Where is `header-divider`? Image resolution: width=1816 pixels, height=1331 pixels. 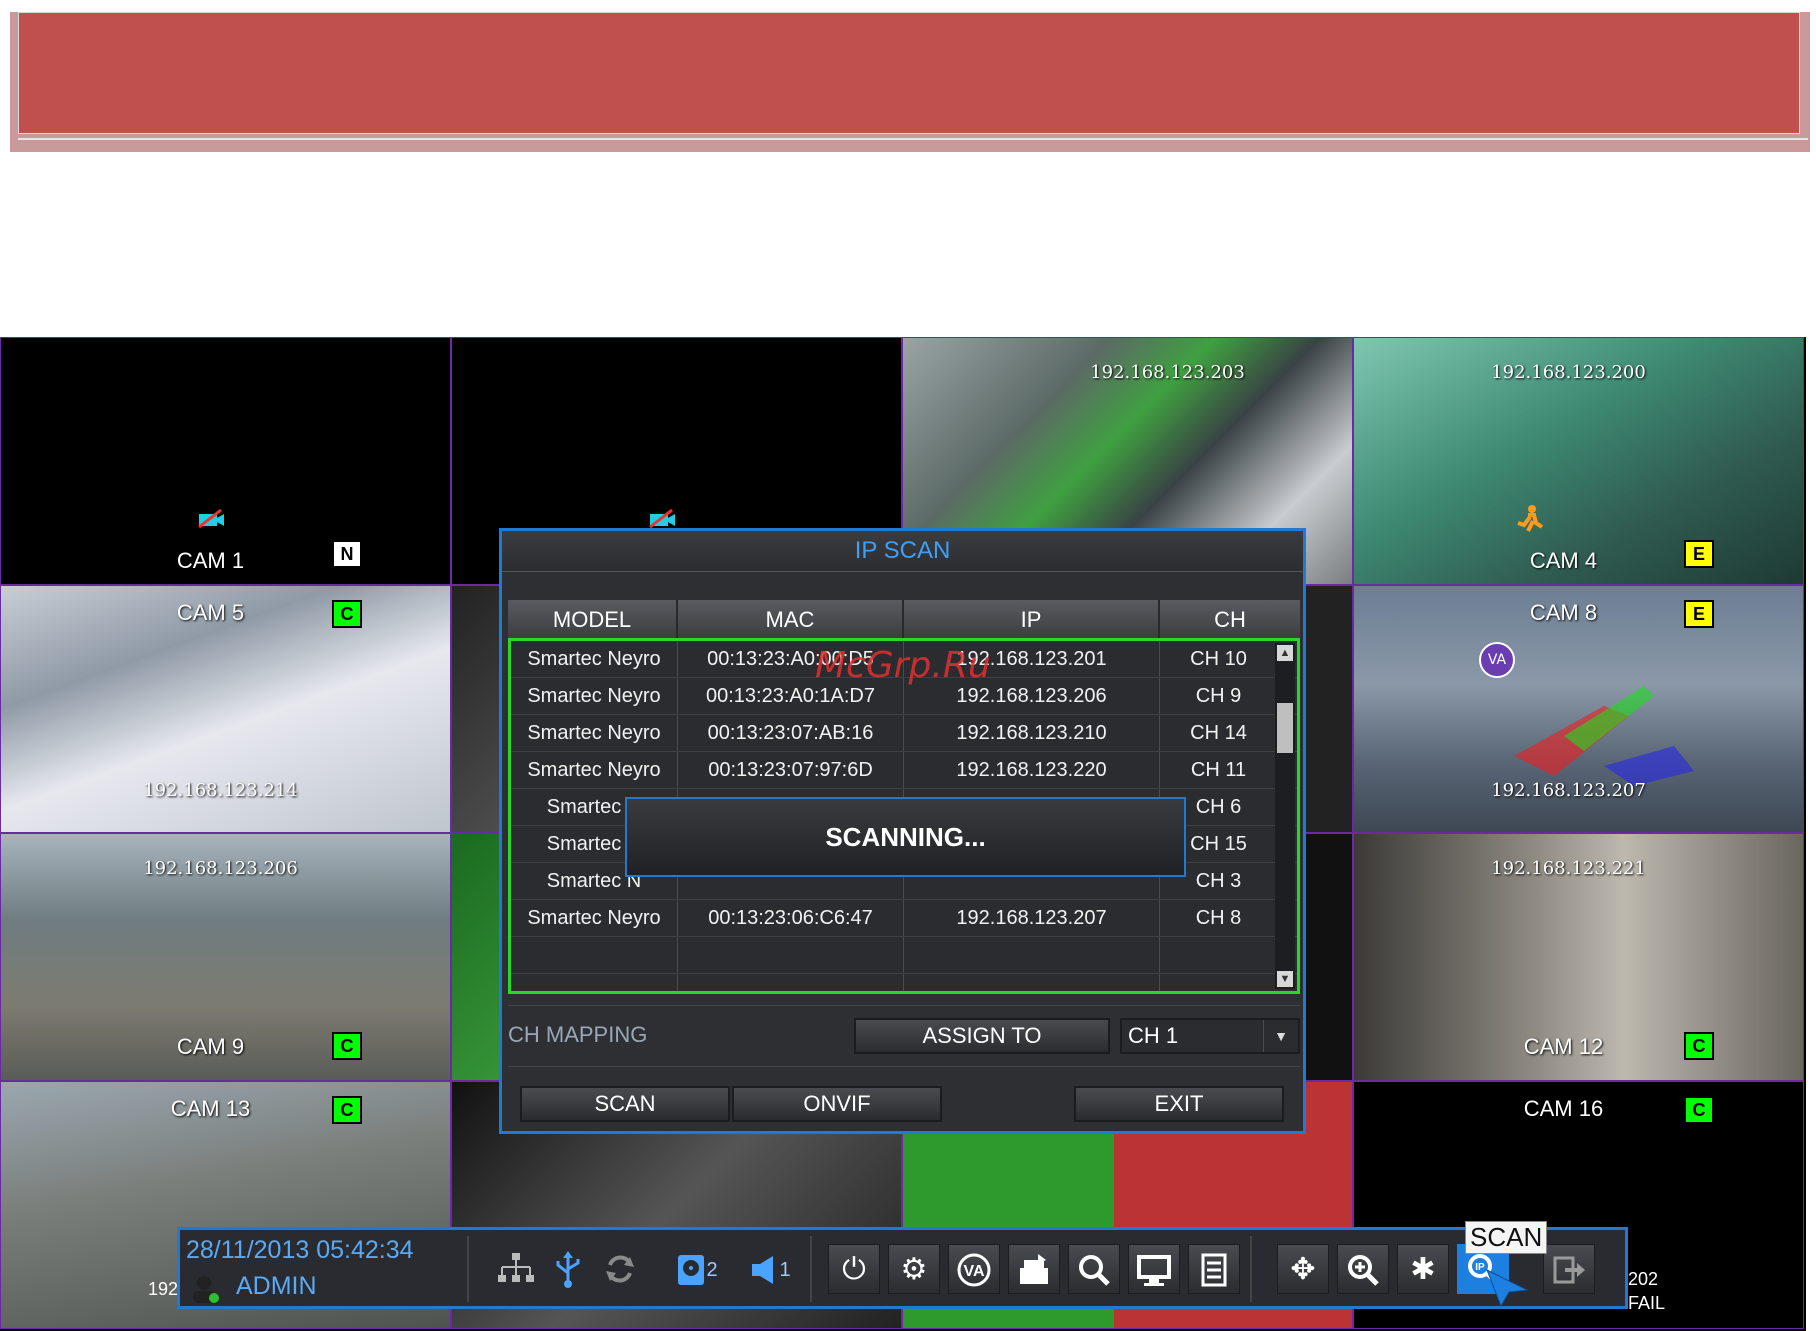 header-divider is located at coordinates (913, 139).